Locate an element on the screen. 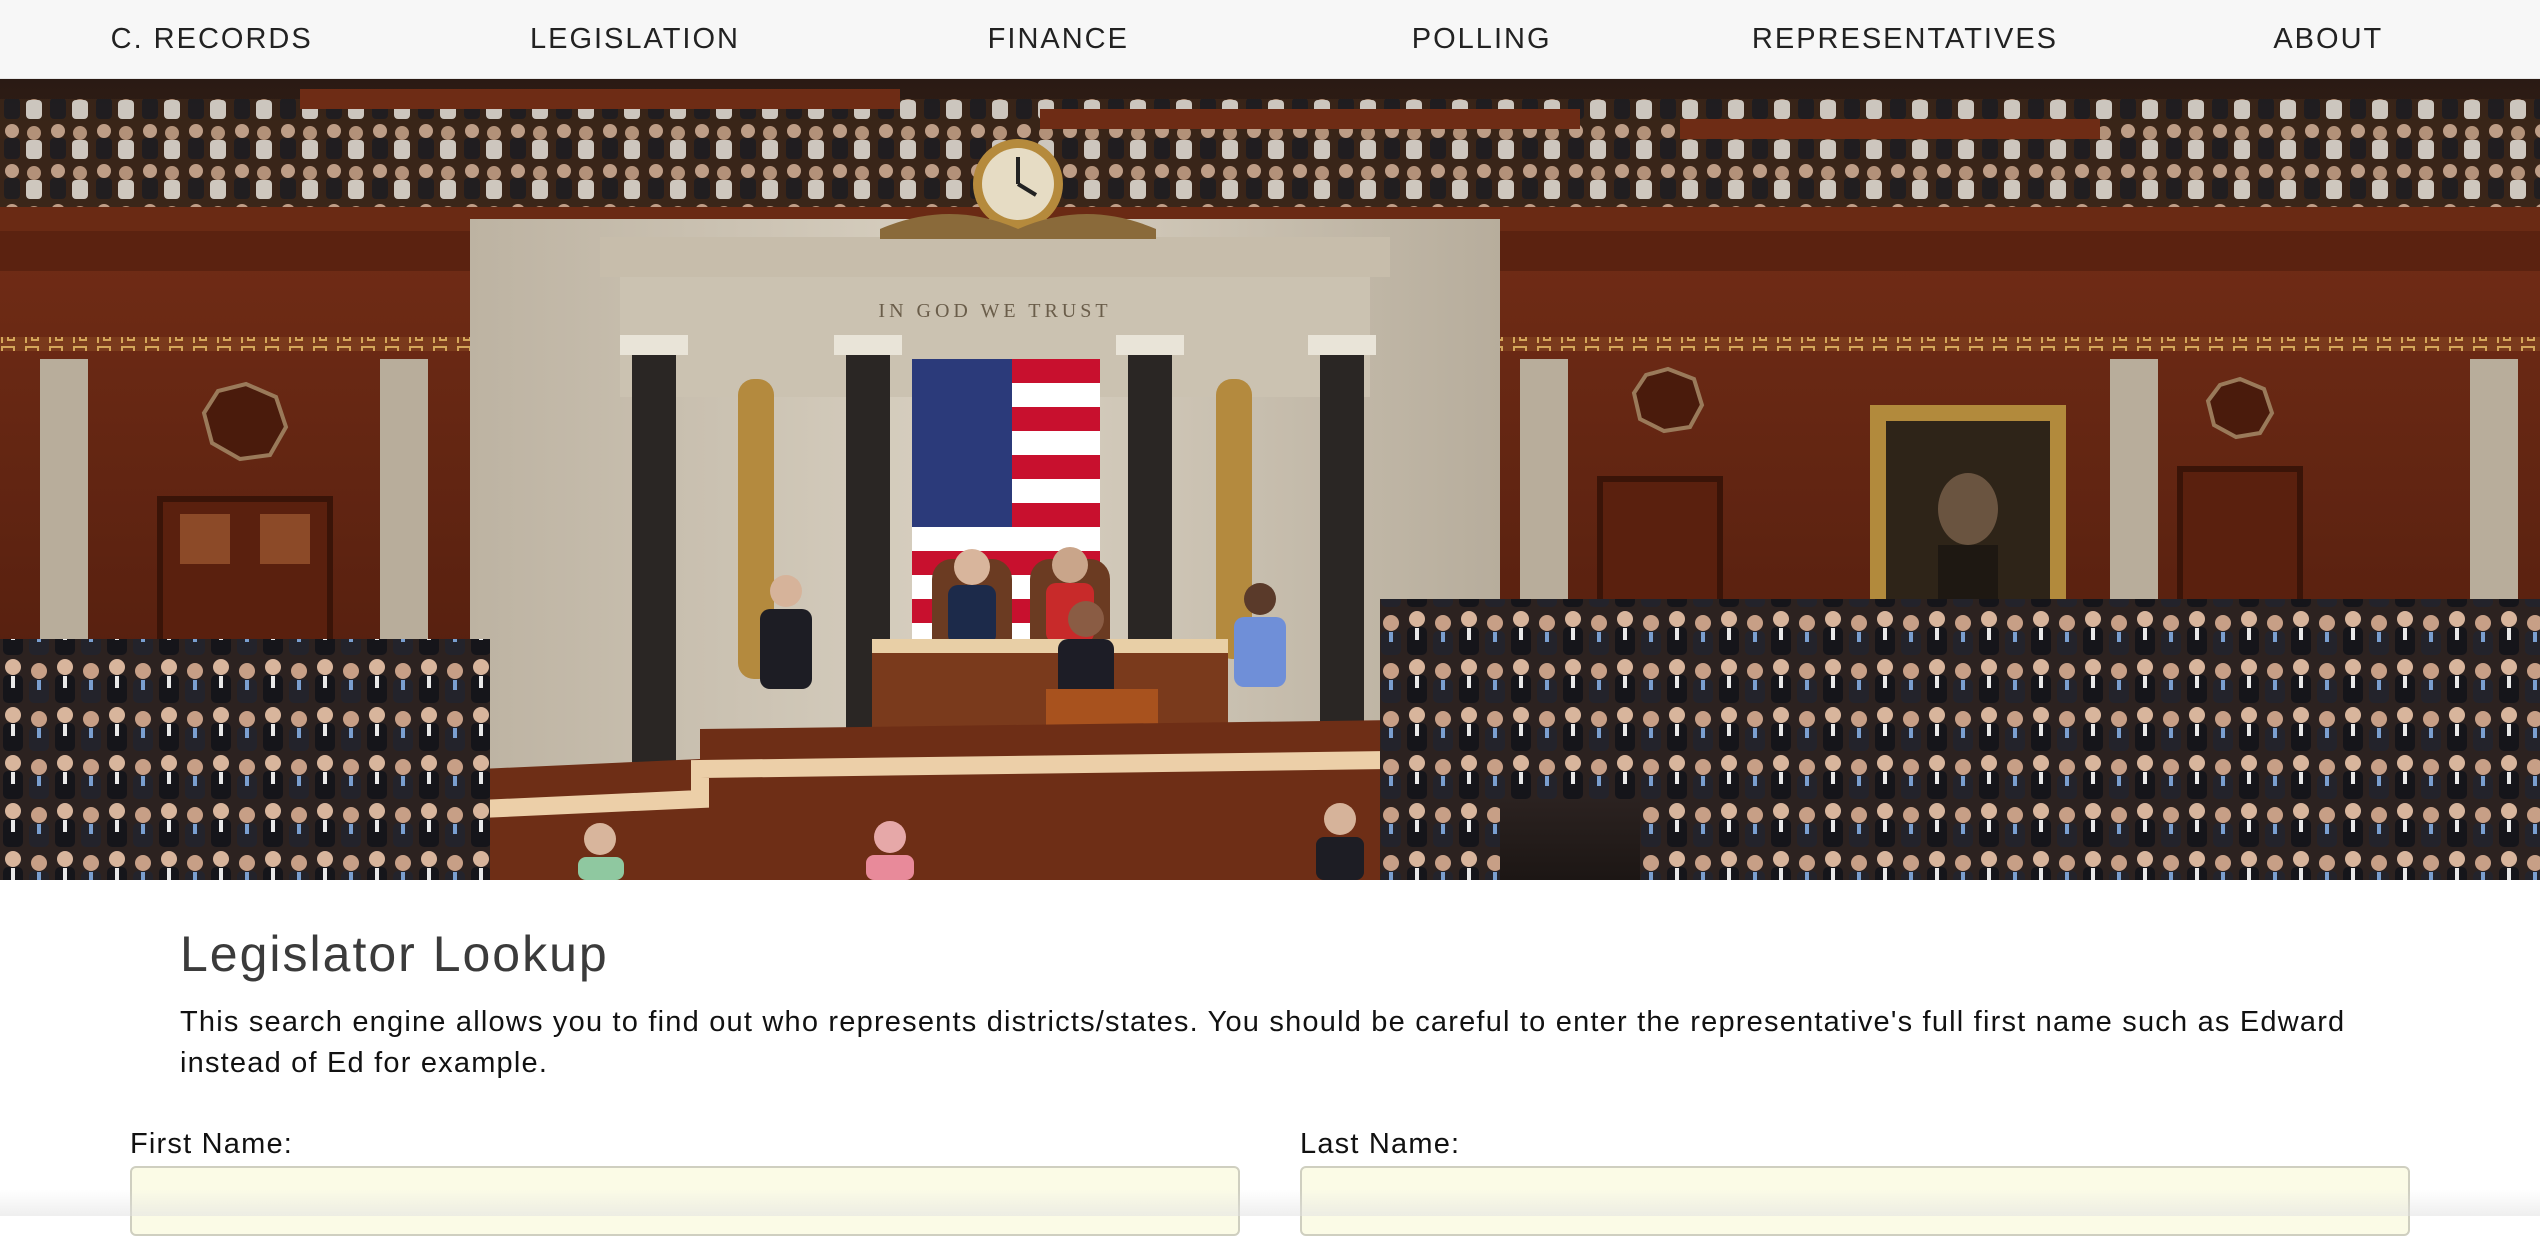 The height and width of the screenshot is (1236, 2540). nav-item-c-records: C. RECORDS is located at coordinates (211, 39).